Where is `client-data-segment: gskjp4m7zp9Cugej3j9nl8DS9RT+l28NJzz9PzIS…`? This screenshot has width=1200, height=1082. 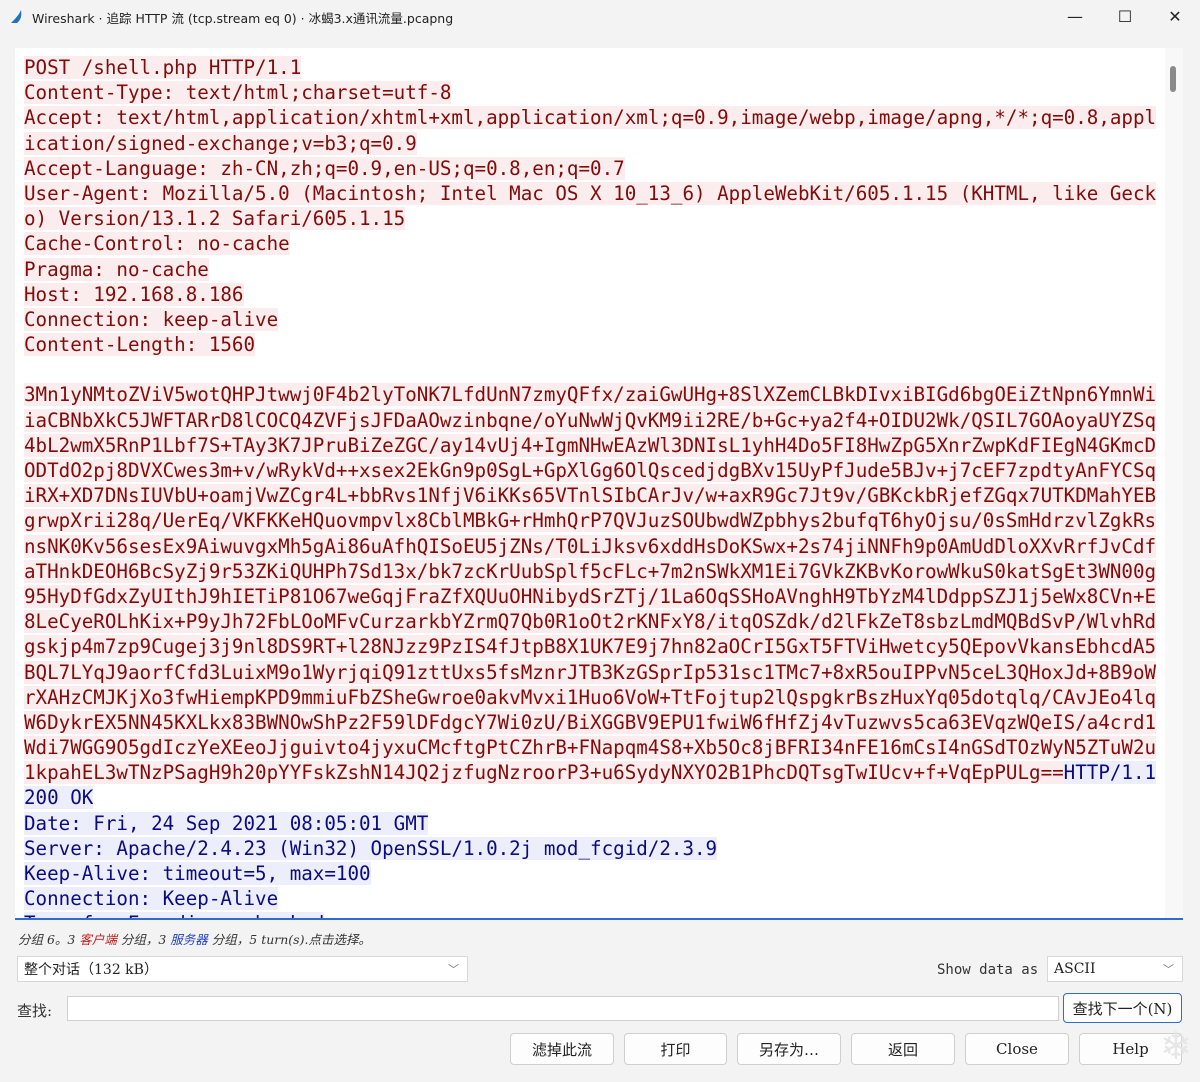
client-data-segment: gskjp4m7zp9Cugej3j9nl8DS9RT+l28NJzz9PzIS… is located at coordinates (590, 647).